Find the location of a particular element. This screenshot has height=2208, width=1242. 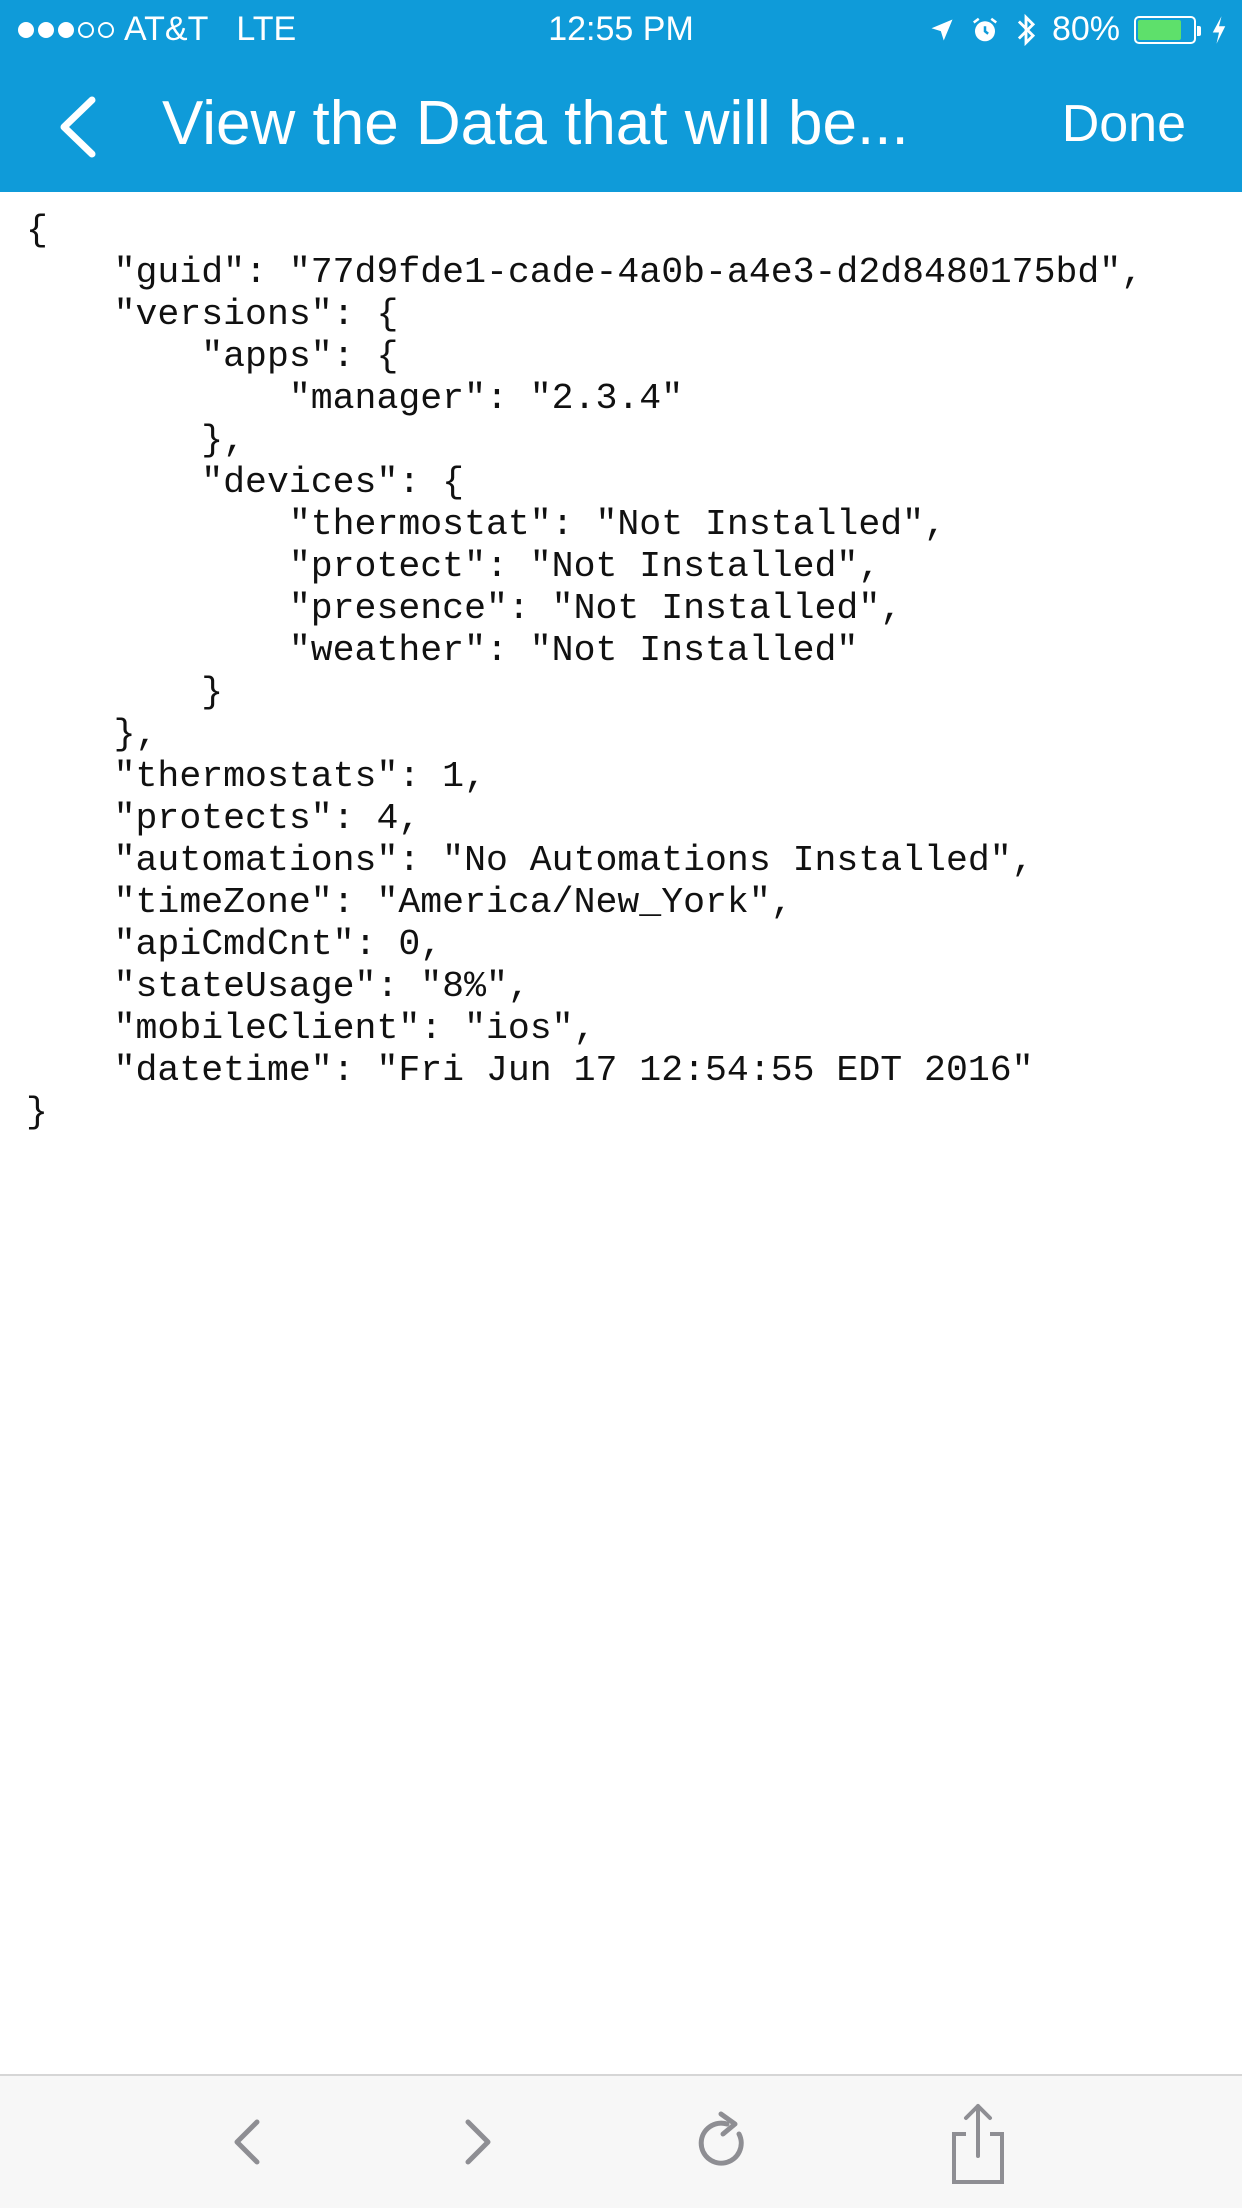

toolbar-share-button is located at coordinates (978, 2142).